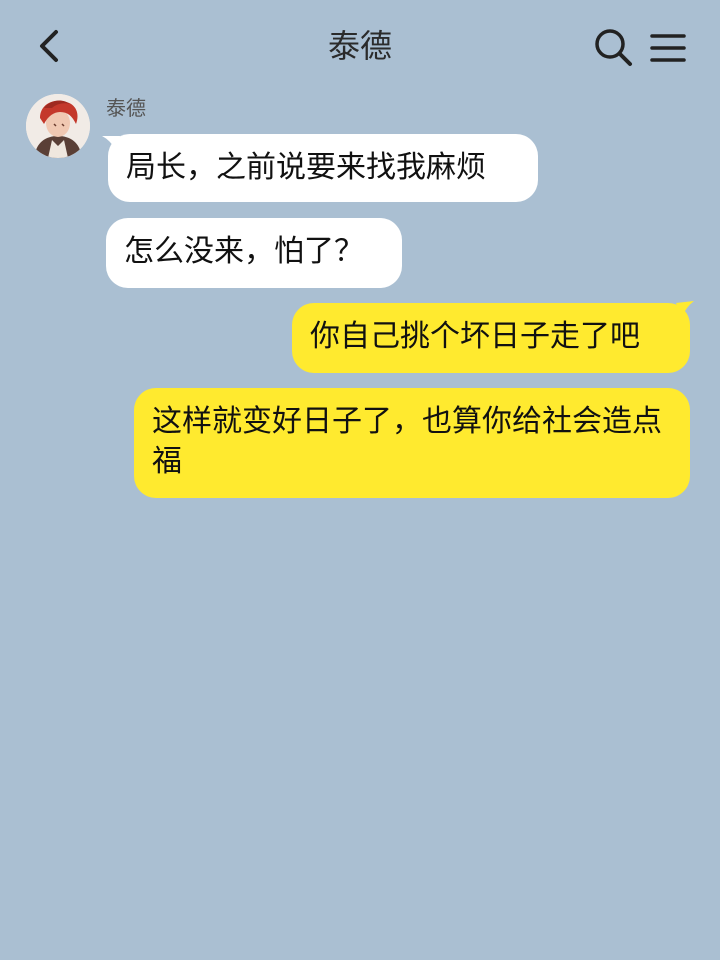 The height and width of the screenshot is (960, 720). I want to click on search-button, so click(614, 48).